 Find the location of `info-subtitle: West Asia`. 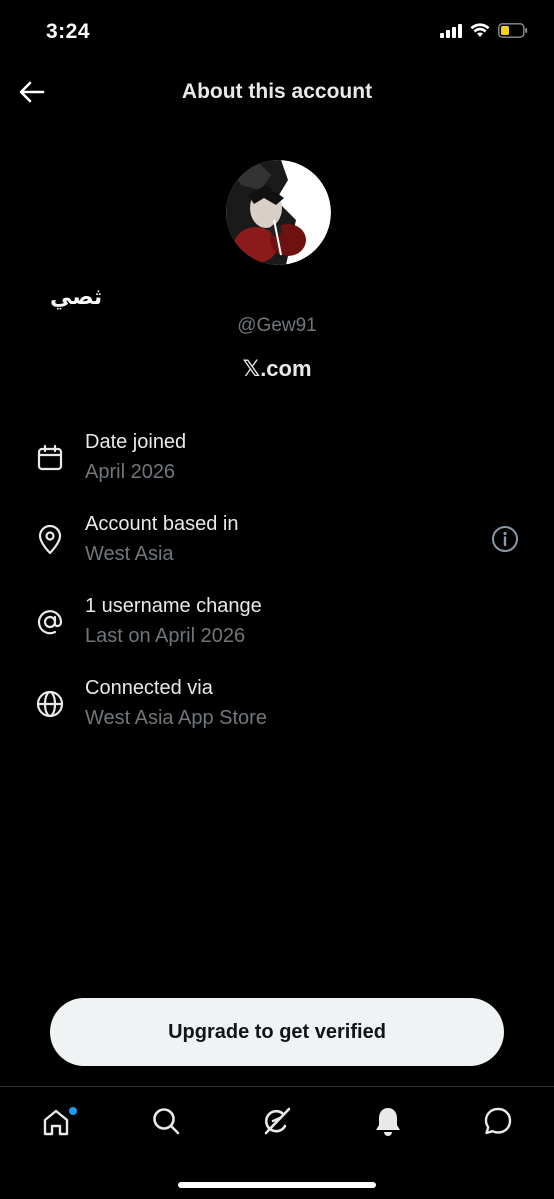

info-subtitle: West Asia is located at coordinates (129, 554).